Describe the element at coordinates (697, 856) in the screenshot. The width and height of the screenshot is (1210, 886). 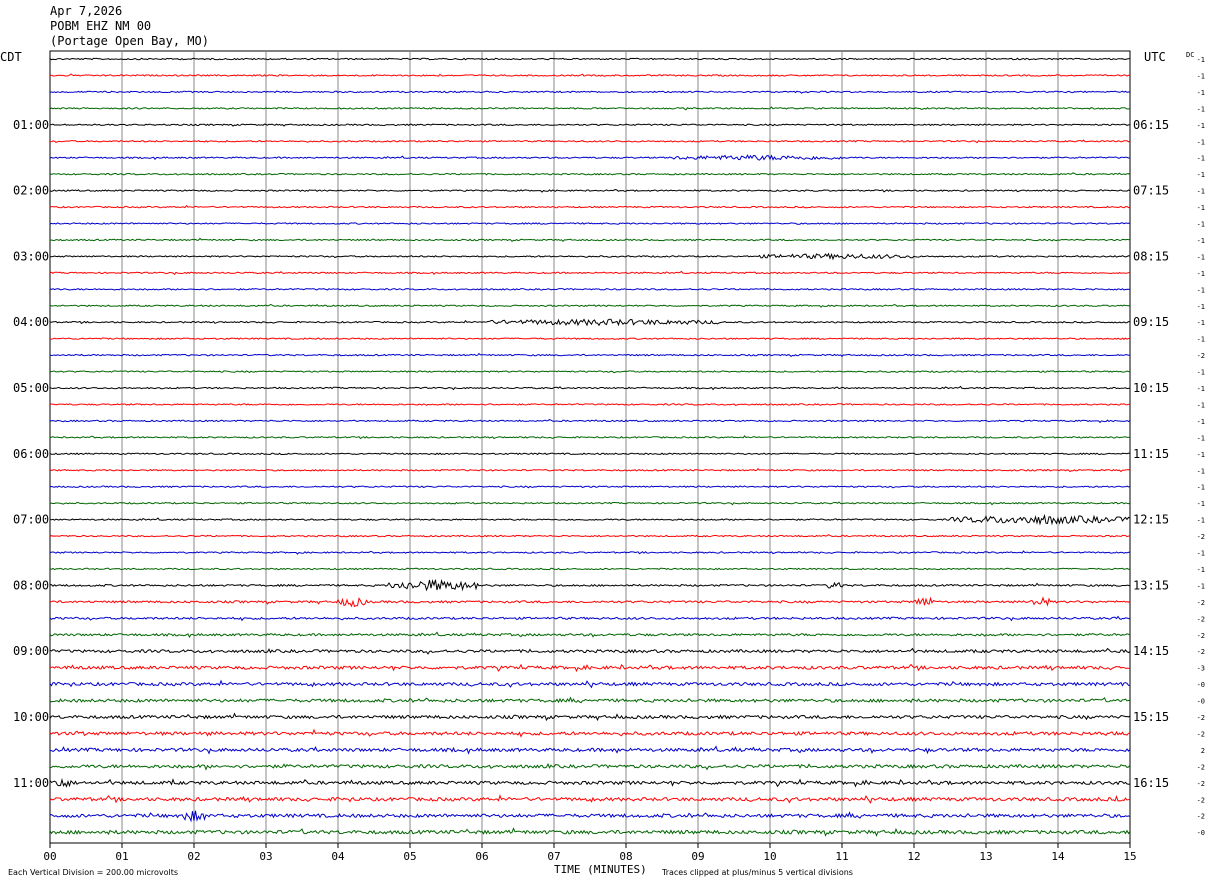
I see `x-tick-label: 09` at that location.